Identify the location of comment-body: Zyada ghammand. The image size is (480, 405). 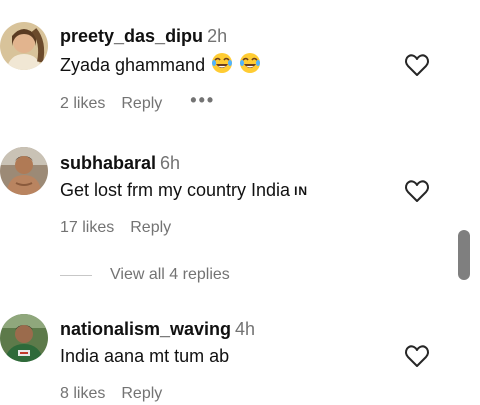
(133, 65).